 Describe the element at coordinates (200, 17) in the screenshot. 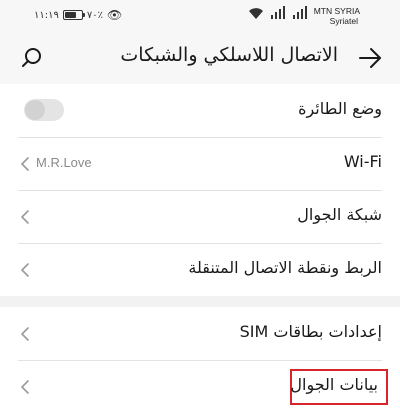

I see `status-bar: ١١:١٩ ٧٠٪ 👁 MTN SYRIA Syriatel` at that location.